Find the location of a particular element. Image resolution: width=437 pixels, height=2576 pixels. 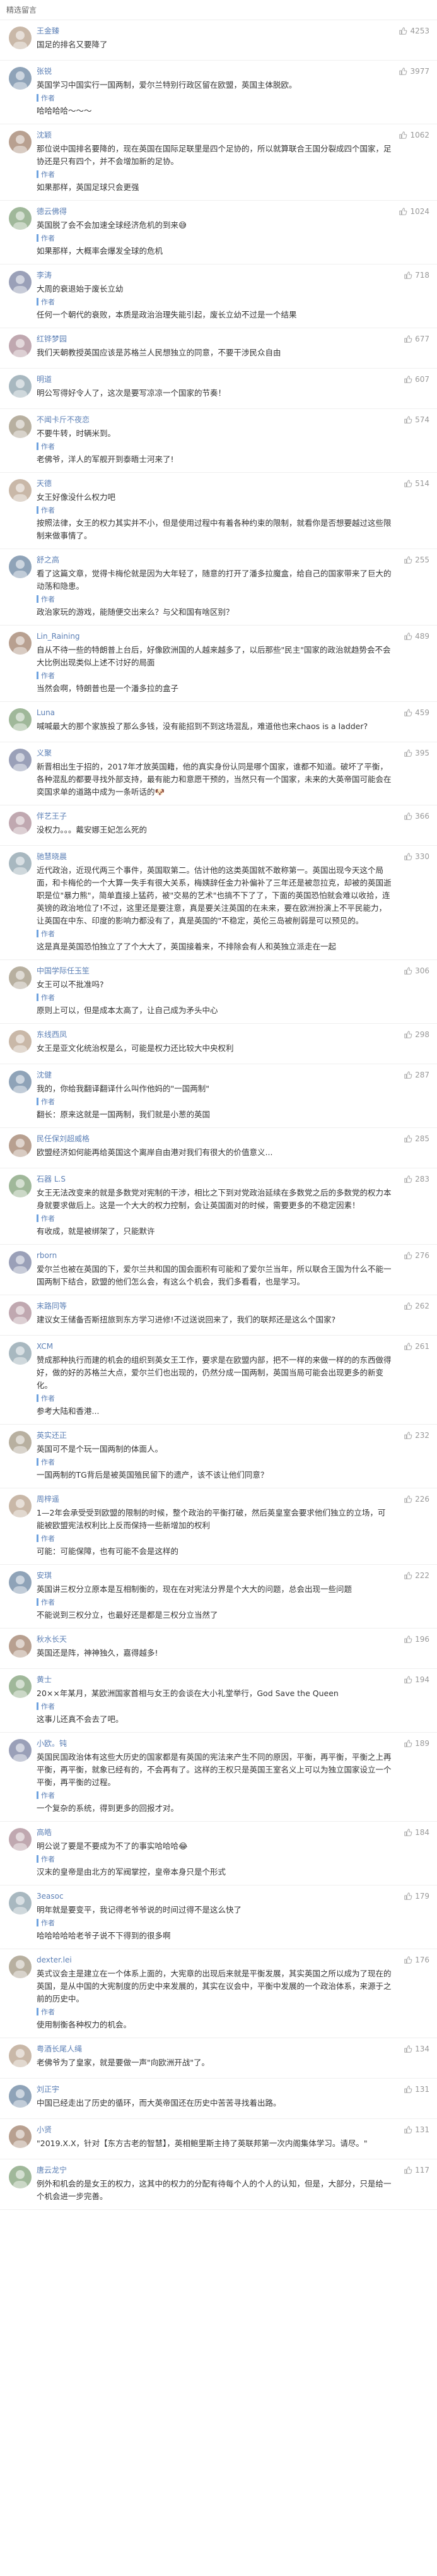

comment-username: Lin_Raining is located at coordinates (215, 637).